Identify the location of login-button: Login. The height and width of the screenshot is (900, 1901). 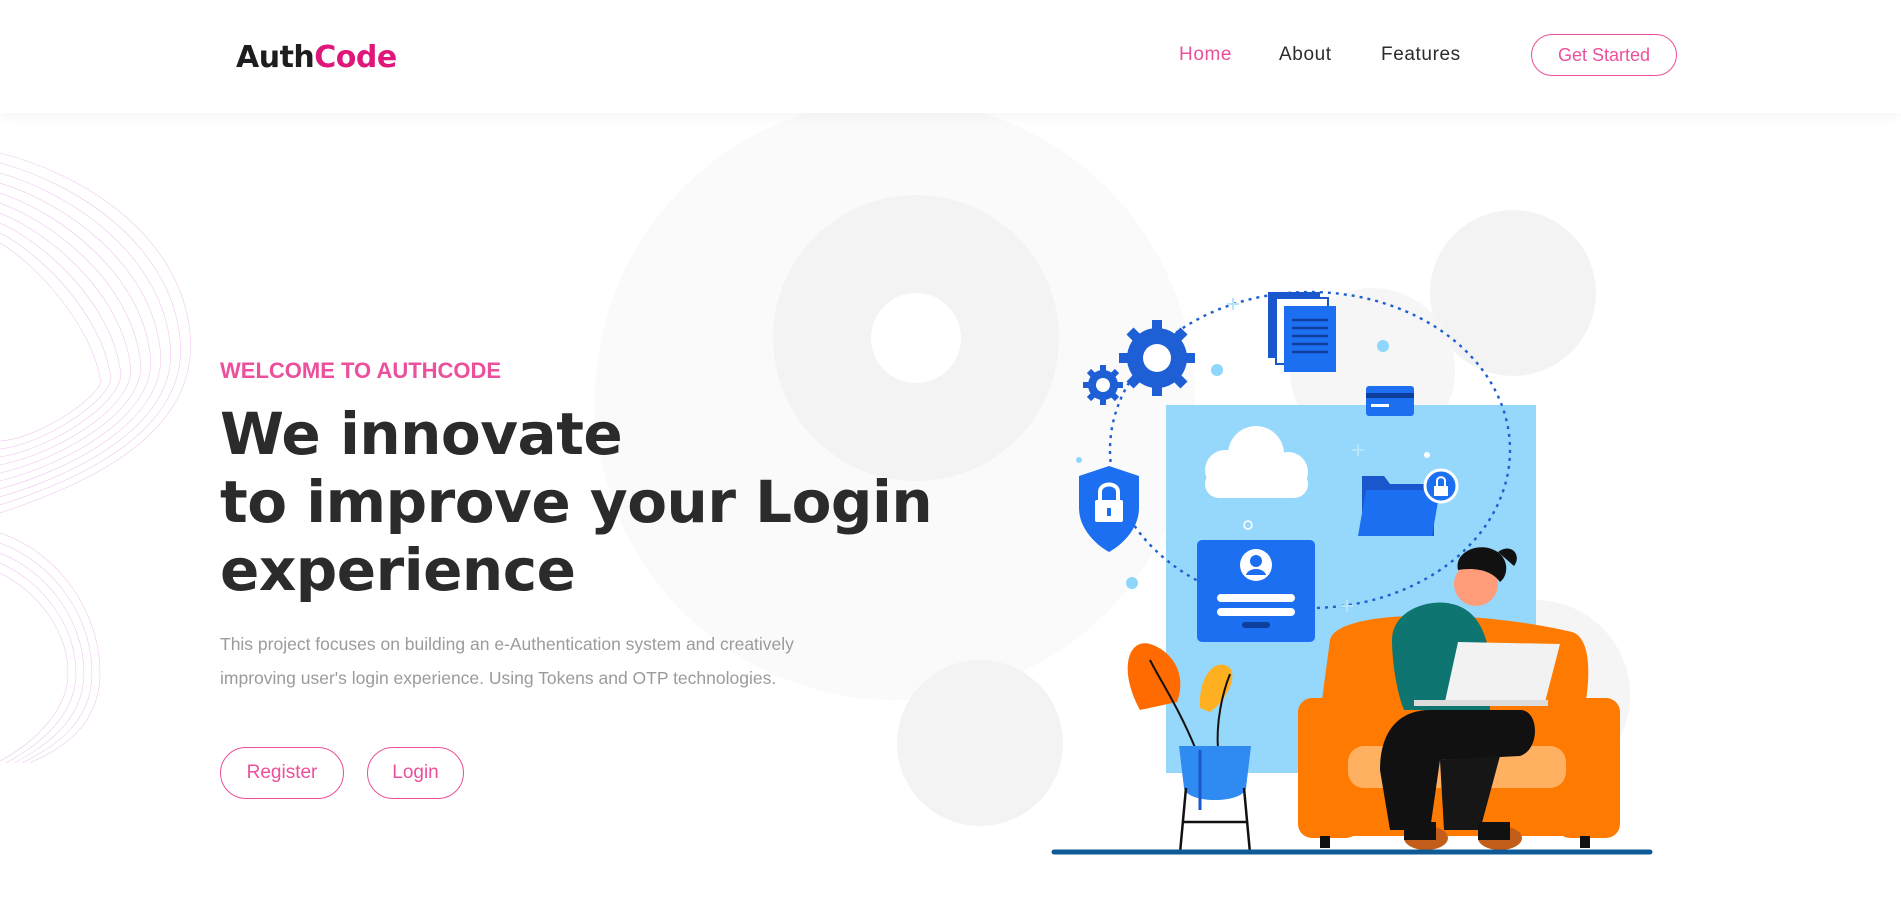
(415, 773).